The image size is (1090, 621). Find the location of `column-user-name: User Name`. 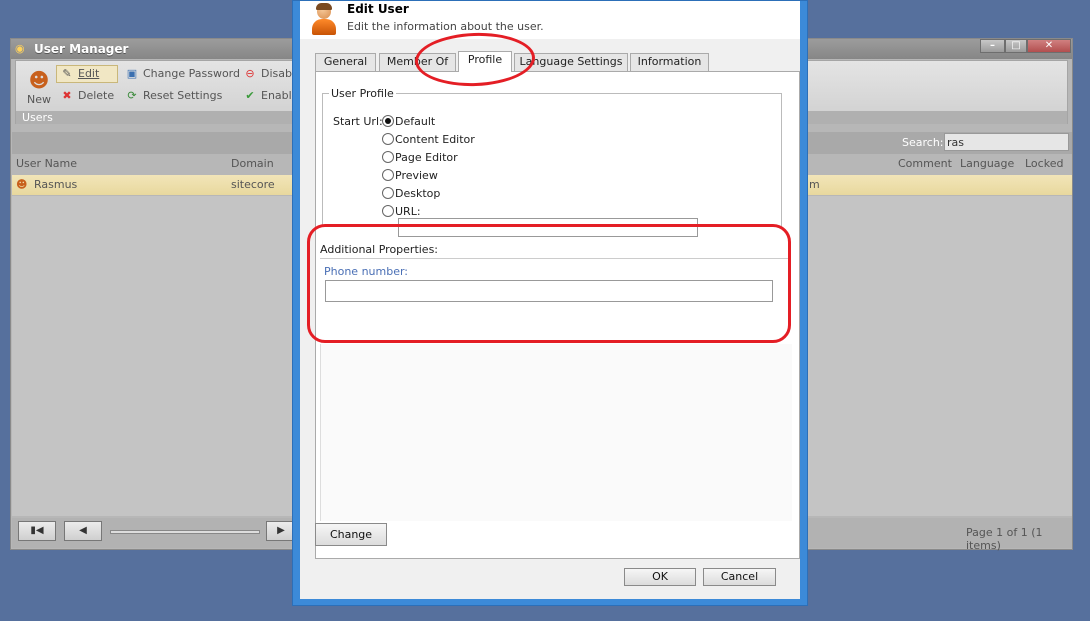

column-user-name: User Name is located at coordinates (46, 163).